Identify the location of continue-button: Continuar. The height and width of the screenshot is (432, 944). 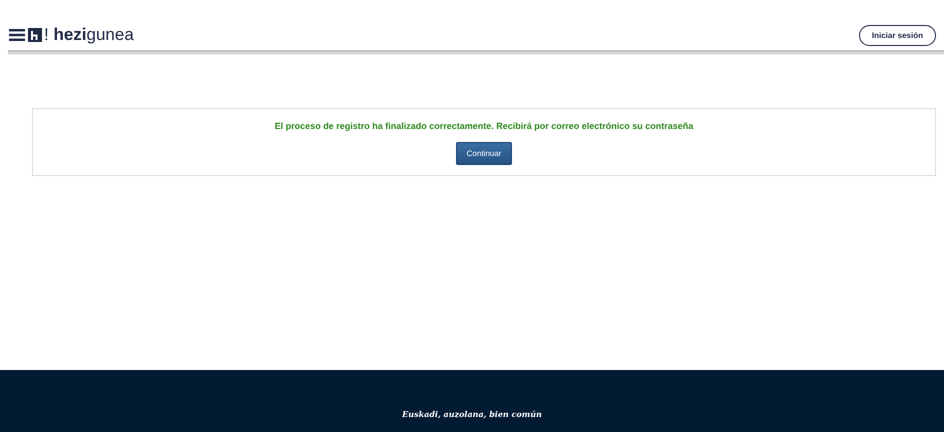
(484, 153).